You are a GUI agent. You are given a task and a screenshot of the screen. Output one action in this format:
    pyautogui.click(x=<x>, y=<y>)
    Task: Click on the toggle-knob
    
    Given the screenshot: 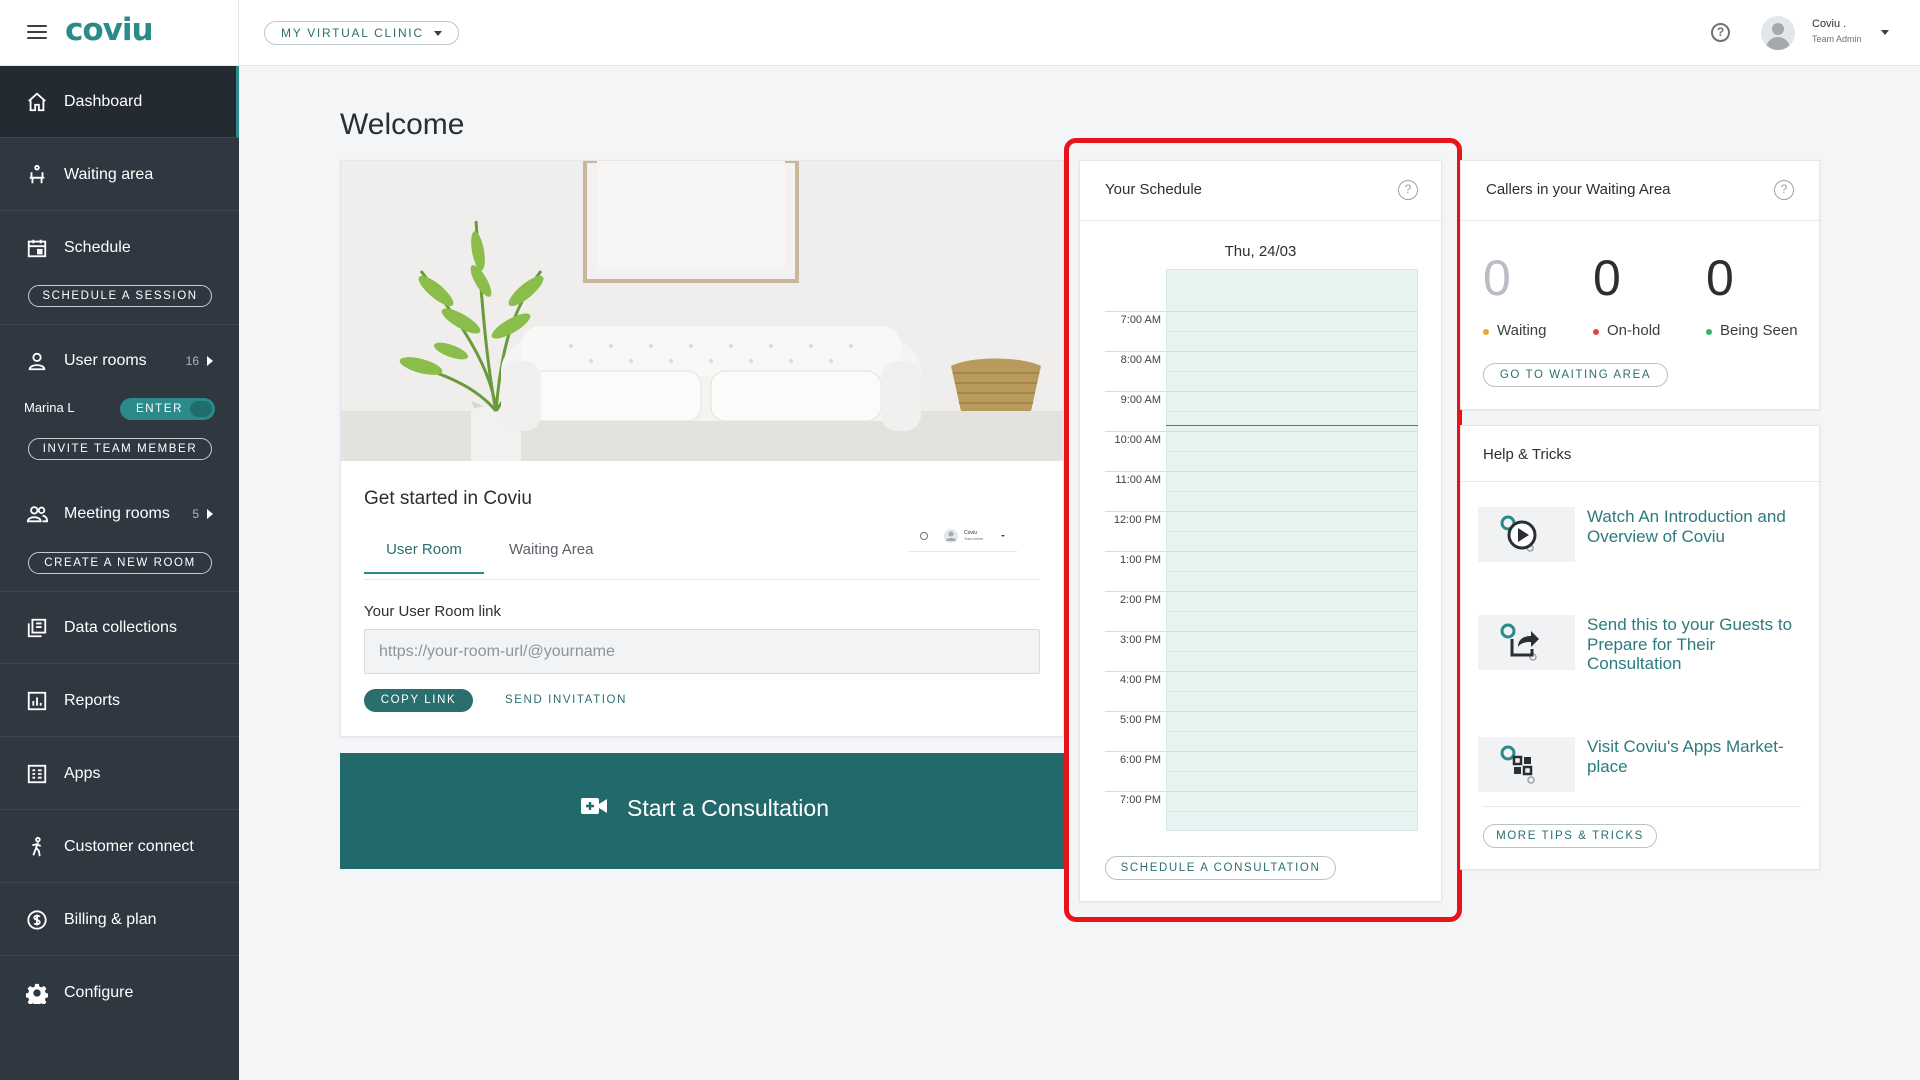 What is the action you would take?
    pyautogui.click(x=201, y=409)
    